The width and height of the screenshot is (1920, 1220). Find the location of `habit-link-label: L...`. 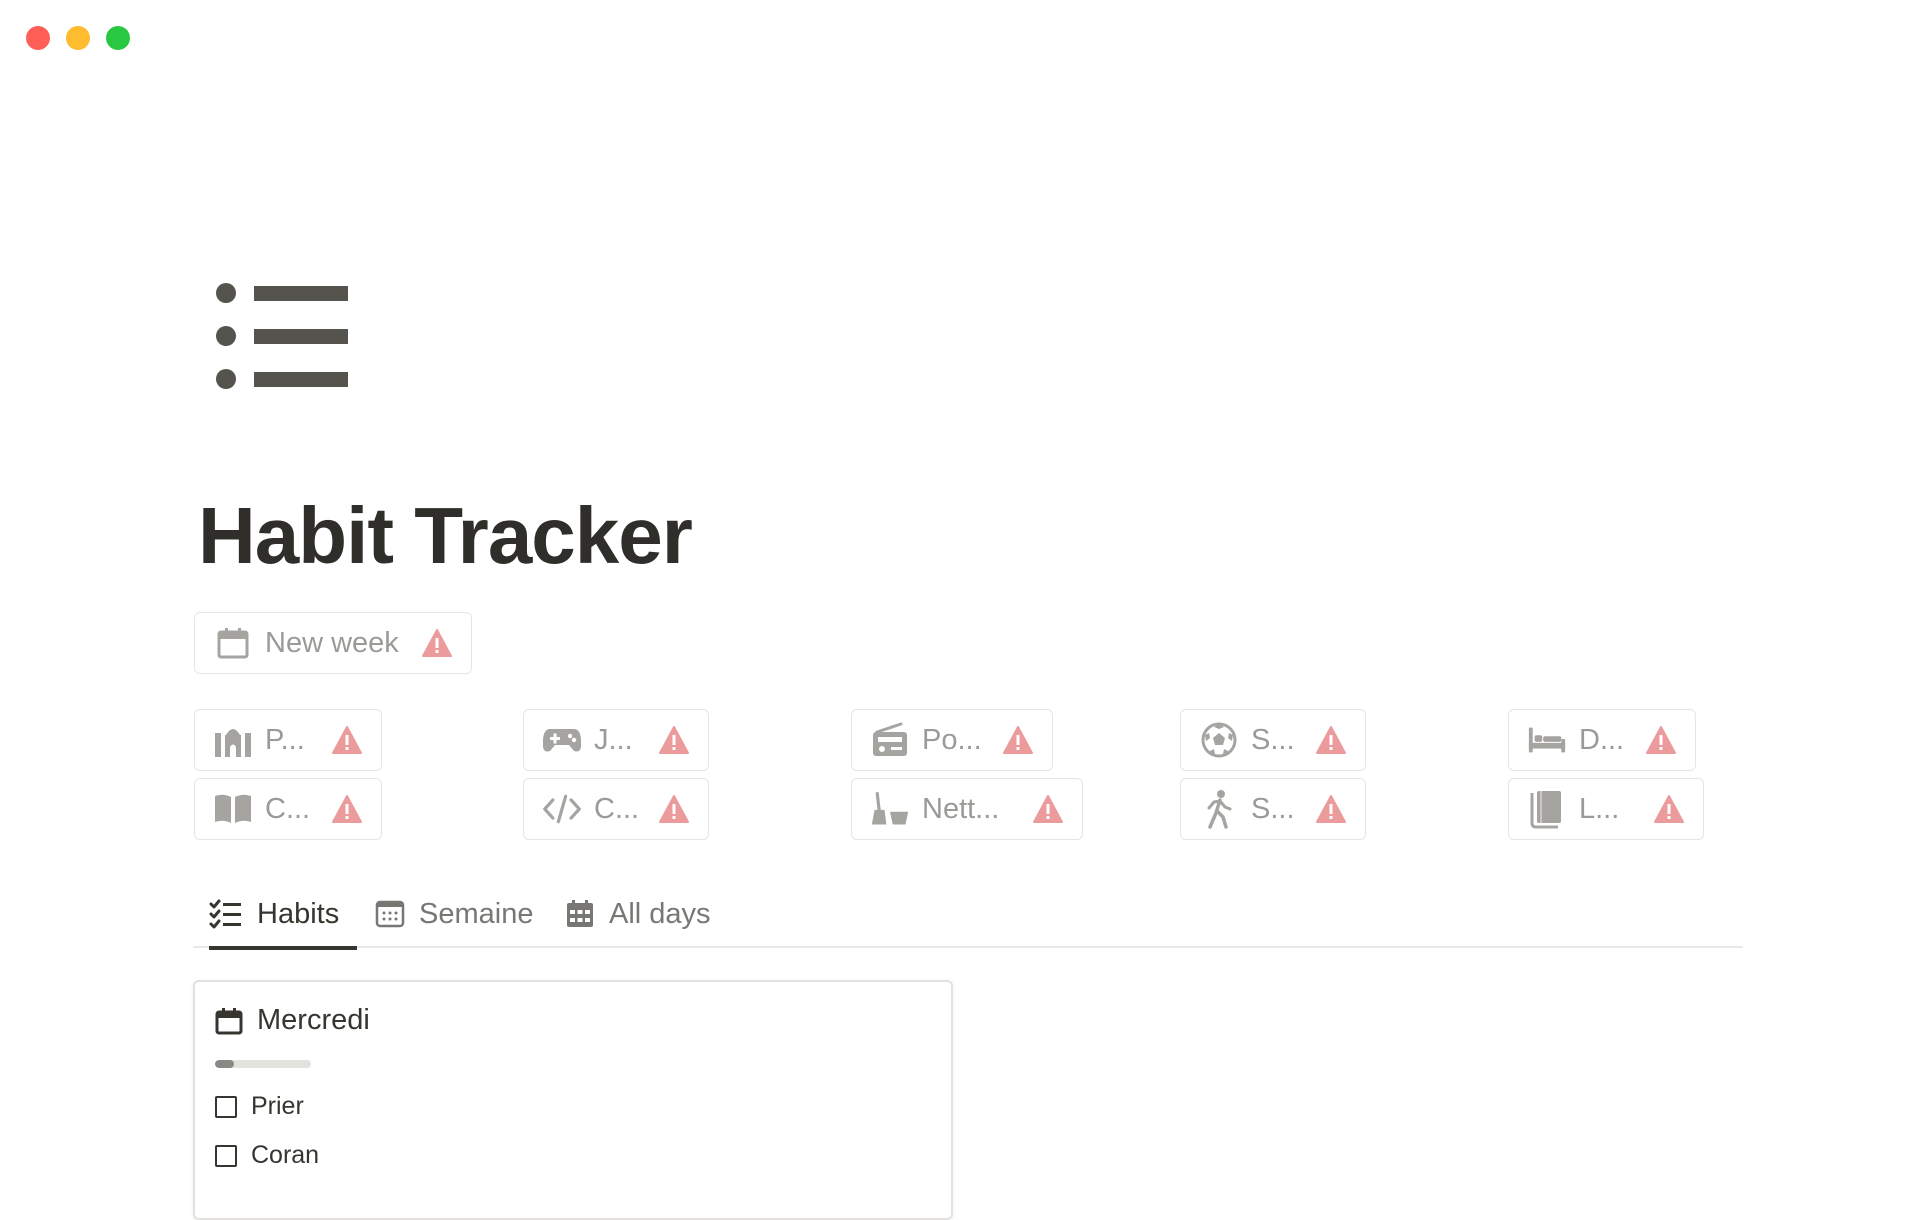

habit-link-label: L... is located at coordinates (1599, 808).